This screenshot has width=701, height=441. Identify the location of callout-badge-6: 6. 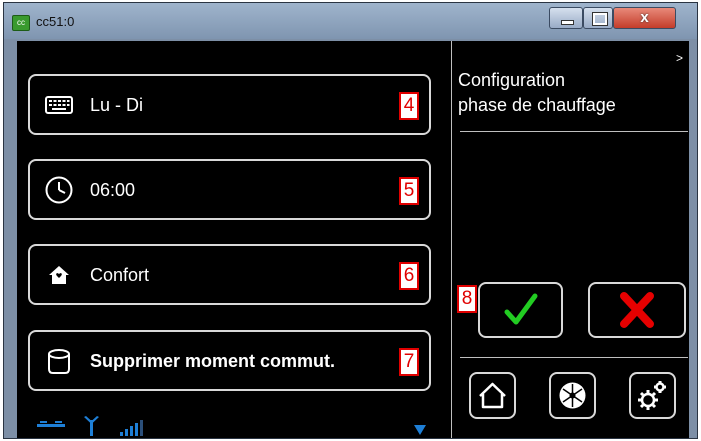
(409, 276).